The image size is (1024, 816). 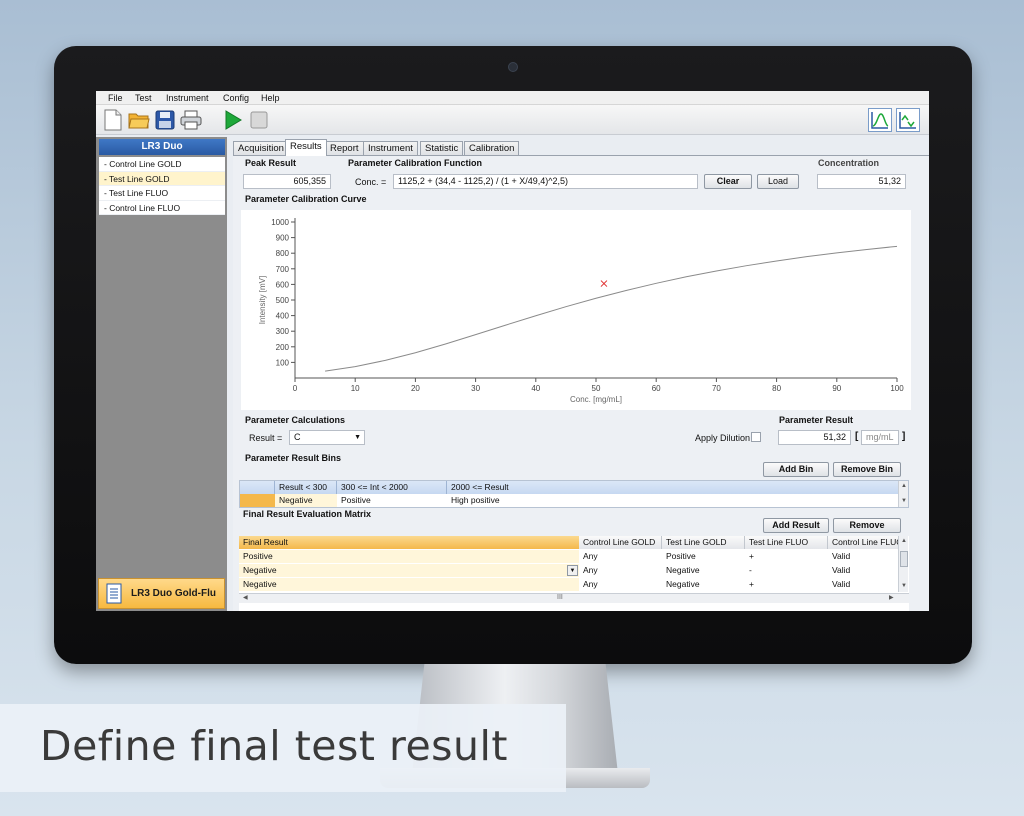 I want to click on add-result-button: Add Result, so click(x=796, y=525).